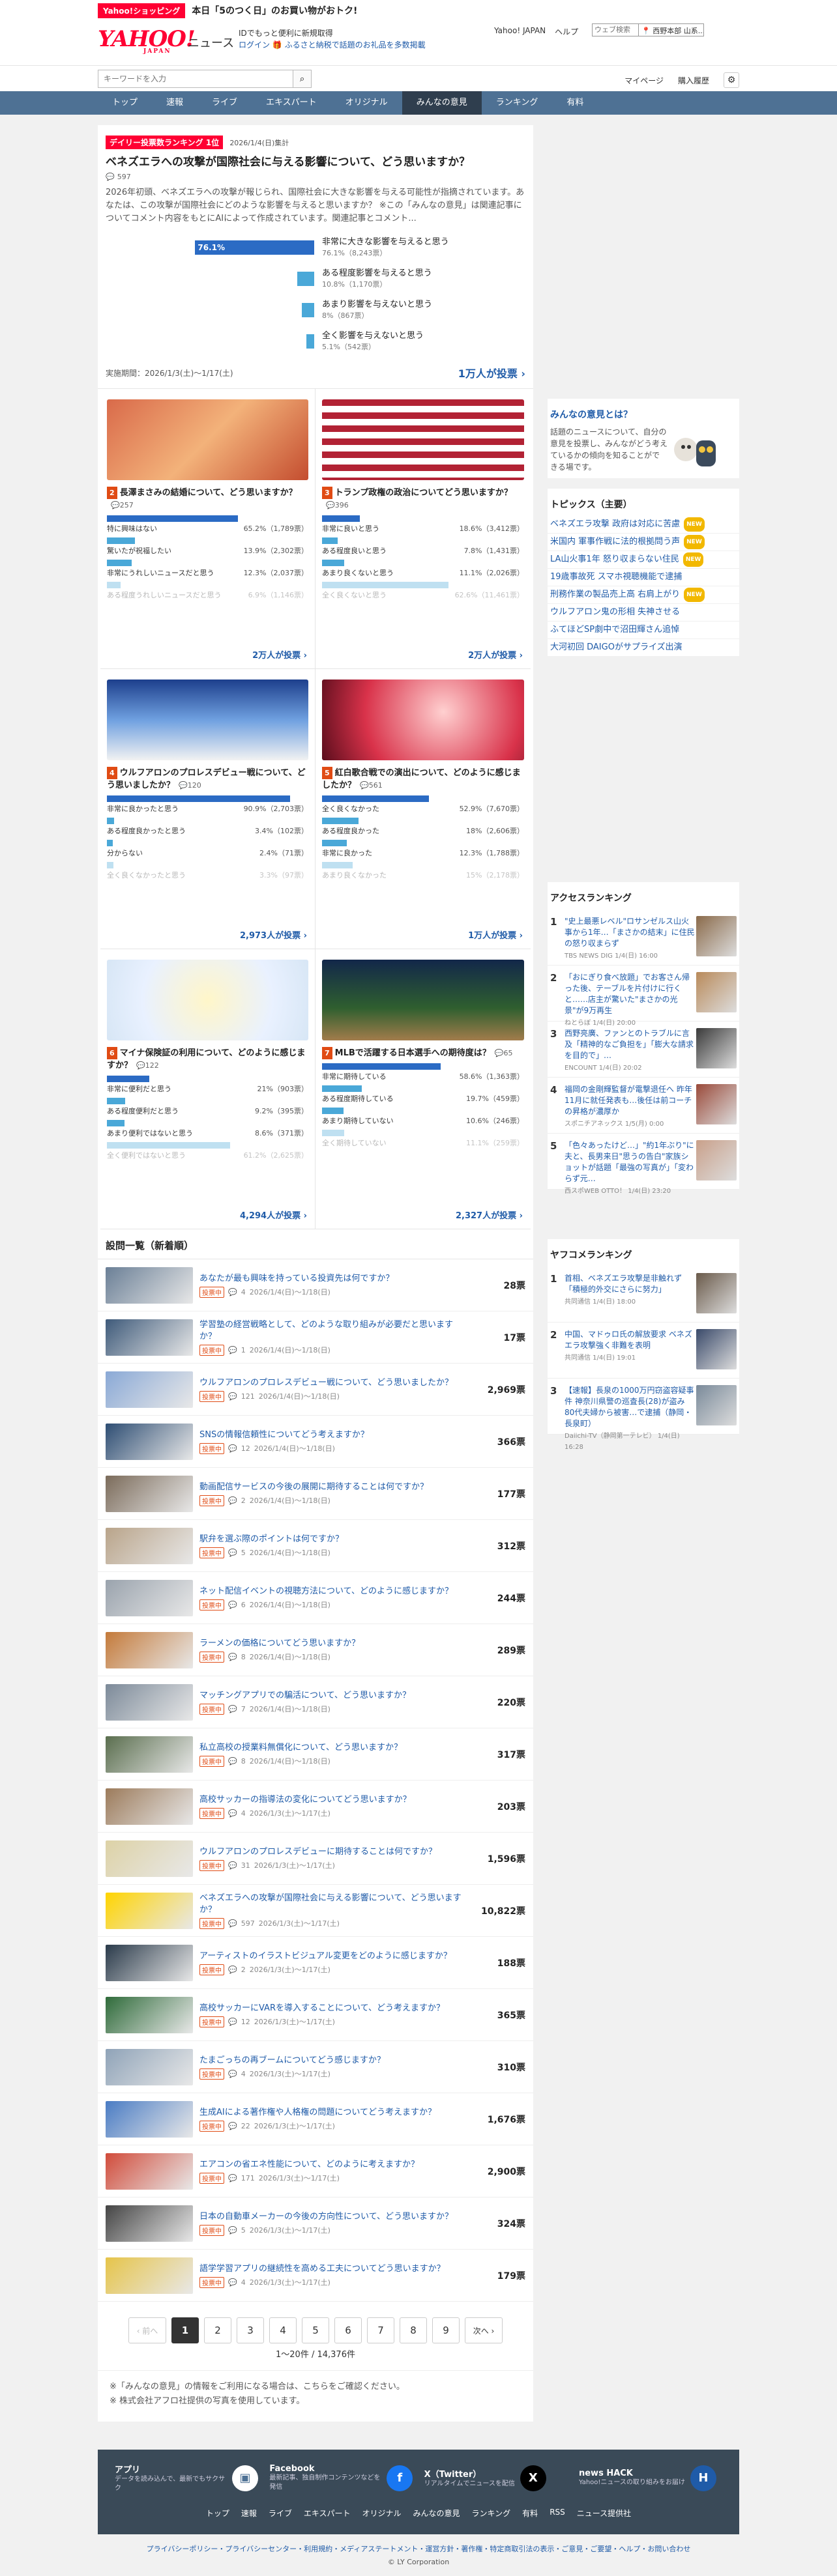 The width and height of the screenshot is (837, 2576). What do you see at coordinates (644, 502) in the screenshot?
I see `topics-title: トピックス（主要）` at bounding box center [644, 502].